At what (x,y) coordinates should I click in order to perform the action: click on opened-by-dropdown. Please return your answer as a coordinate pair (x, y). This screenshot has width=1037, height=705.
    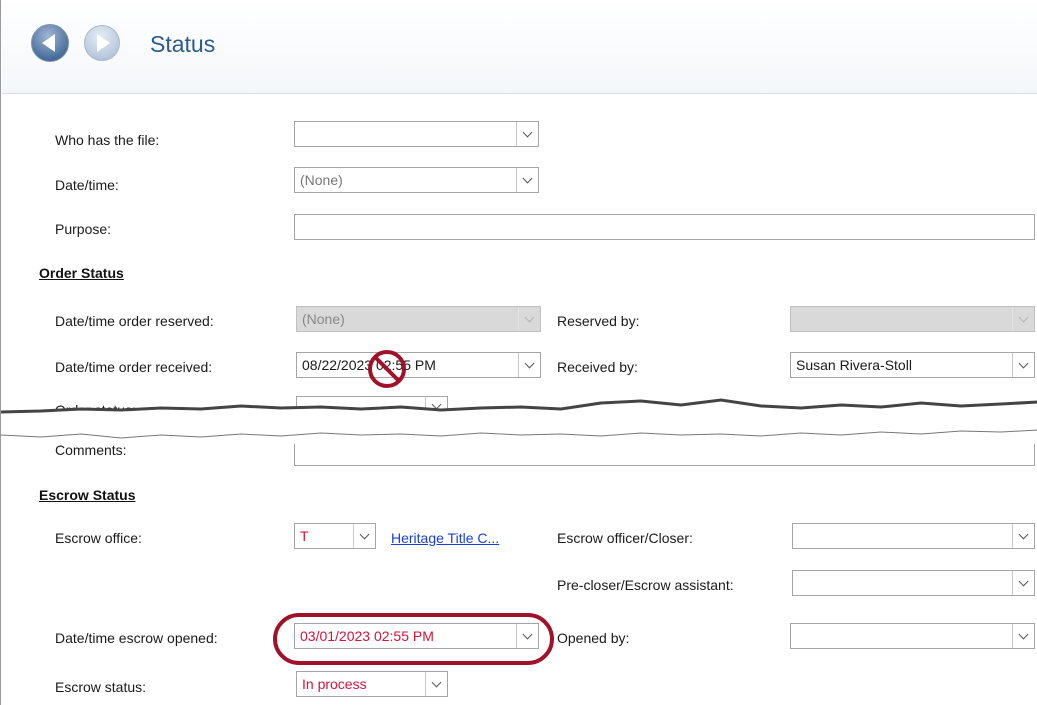
    Looking at the image, I should click on (912, 636).